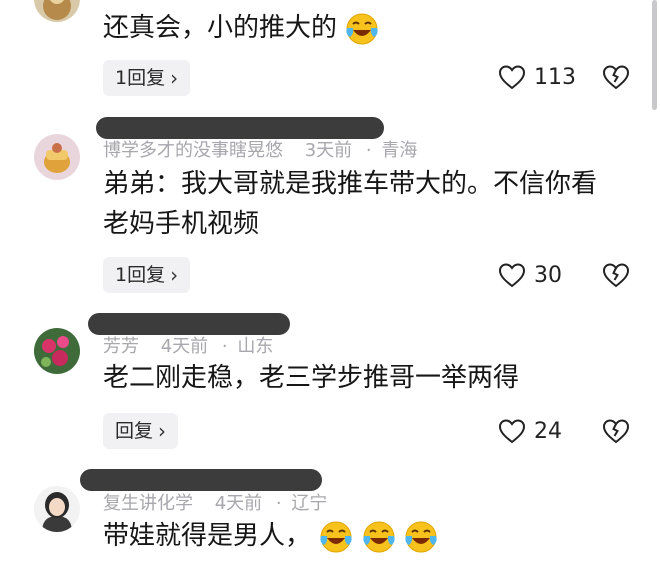 The height and width of the screenshot is (574, 660). What do you see at coordinates (241, 28) in the screenshot?
I see `comment-text: 还真会，小的推大的` at bounding box center [241, 28].